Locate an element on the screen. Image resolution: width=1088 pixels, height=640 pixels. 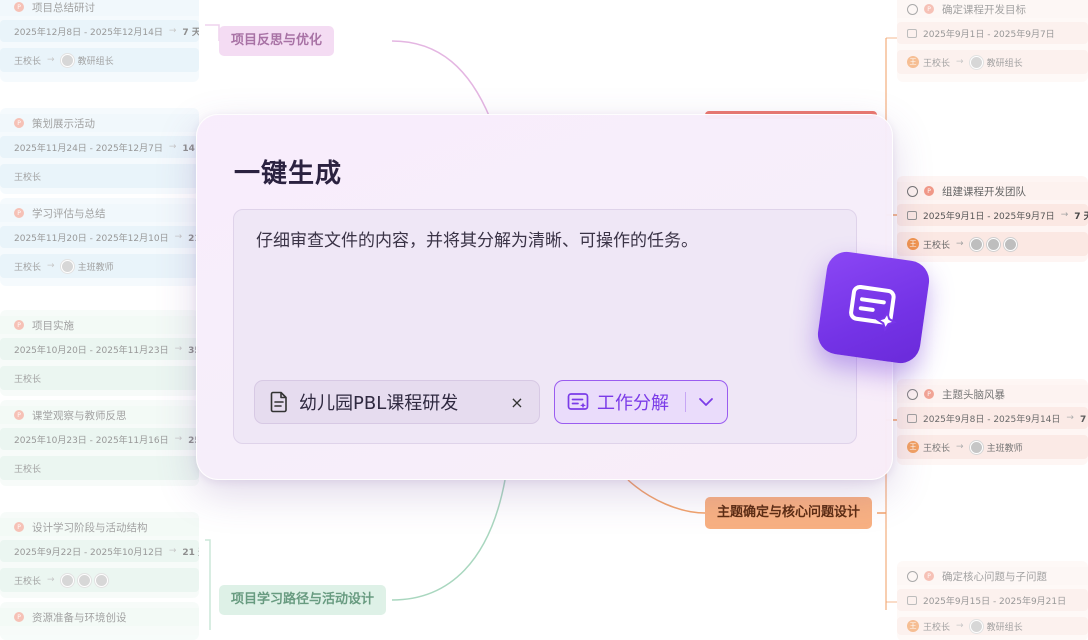
task-date-row: 2025年10月20日 - 2025年11月23日→35 天 is located at coordinates (99, 349).